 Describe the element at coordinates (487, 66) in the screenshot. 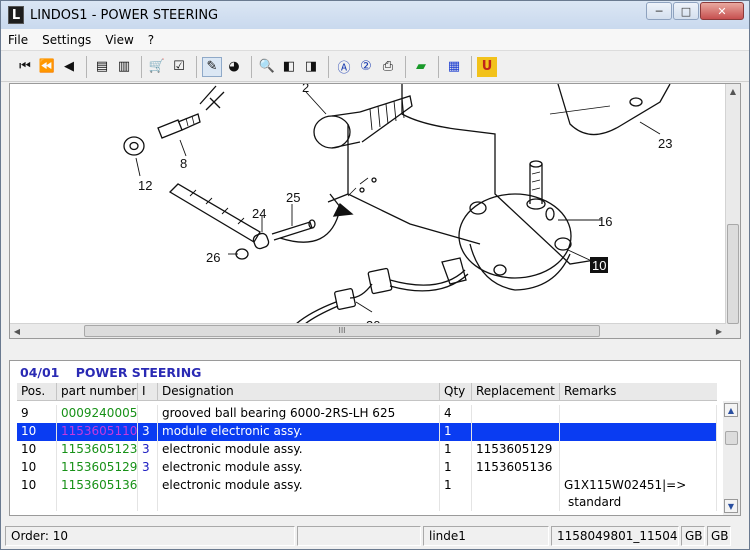

I see `user-icon: U` at that location.